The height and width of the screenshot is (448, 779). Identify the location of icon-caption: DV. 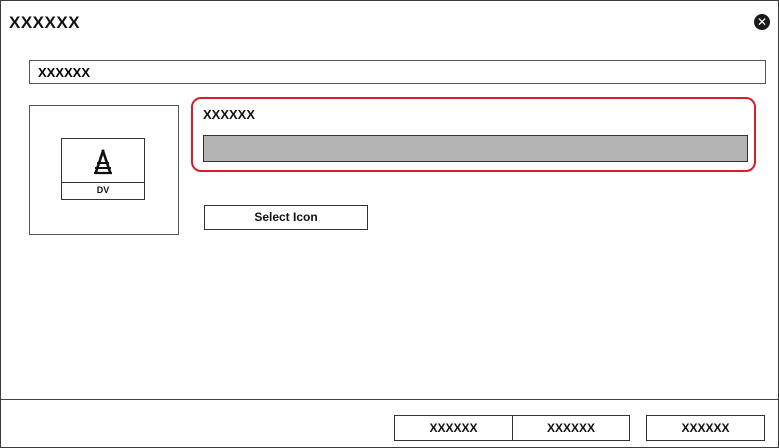
(103, 190).